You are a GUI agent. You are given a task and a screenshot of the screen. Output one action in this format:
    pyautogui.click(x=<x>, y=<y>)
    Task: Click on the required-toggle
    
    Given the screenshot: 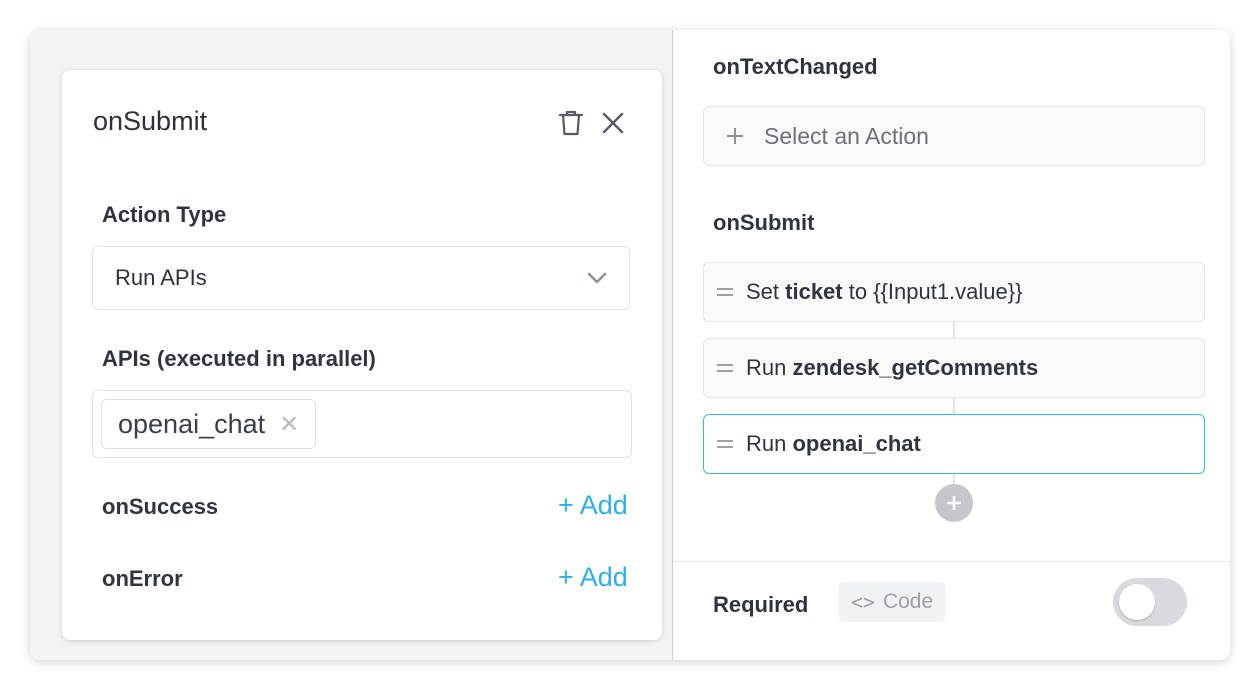 What is the action you would take?
    pyautogui.click(x=1150, y=602)
    